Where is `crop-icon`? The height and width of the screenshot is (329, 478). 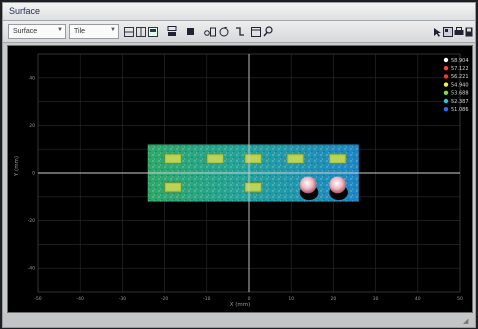 crop-icon is located at coordinates (190, 31).